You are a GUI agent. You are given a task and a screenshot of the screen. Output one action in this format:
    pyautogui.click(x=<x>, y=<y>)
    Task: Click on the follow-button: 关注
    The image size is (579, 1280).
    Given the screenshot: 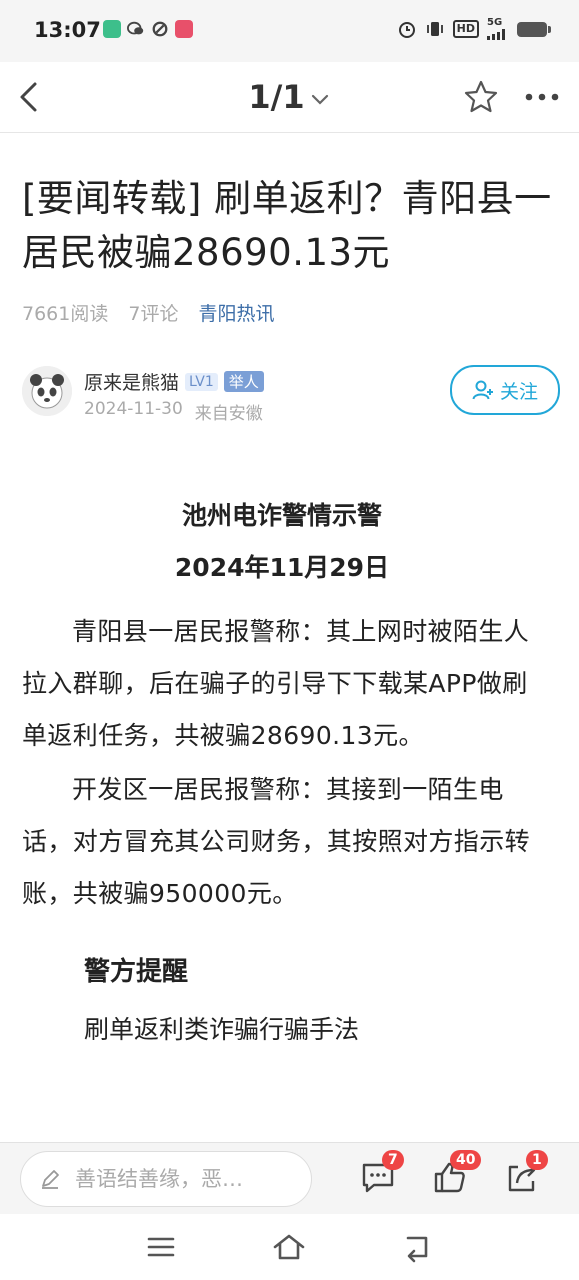 What is the action you would take?
    pyautogui.click(x=505, y=390)
    